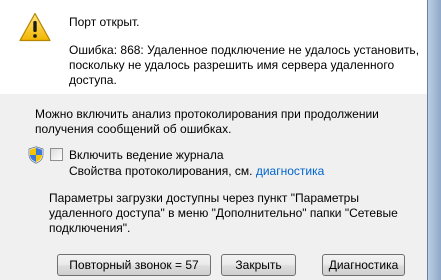  I want to click on warning-icon, so click(35, 27).